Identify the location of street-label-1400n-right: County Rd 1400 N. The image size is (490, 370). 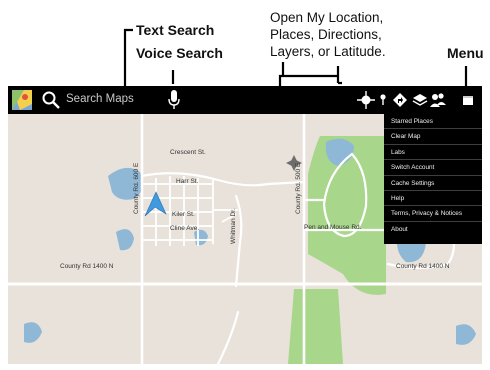
(423, 266).